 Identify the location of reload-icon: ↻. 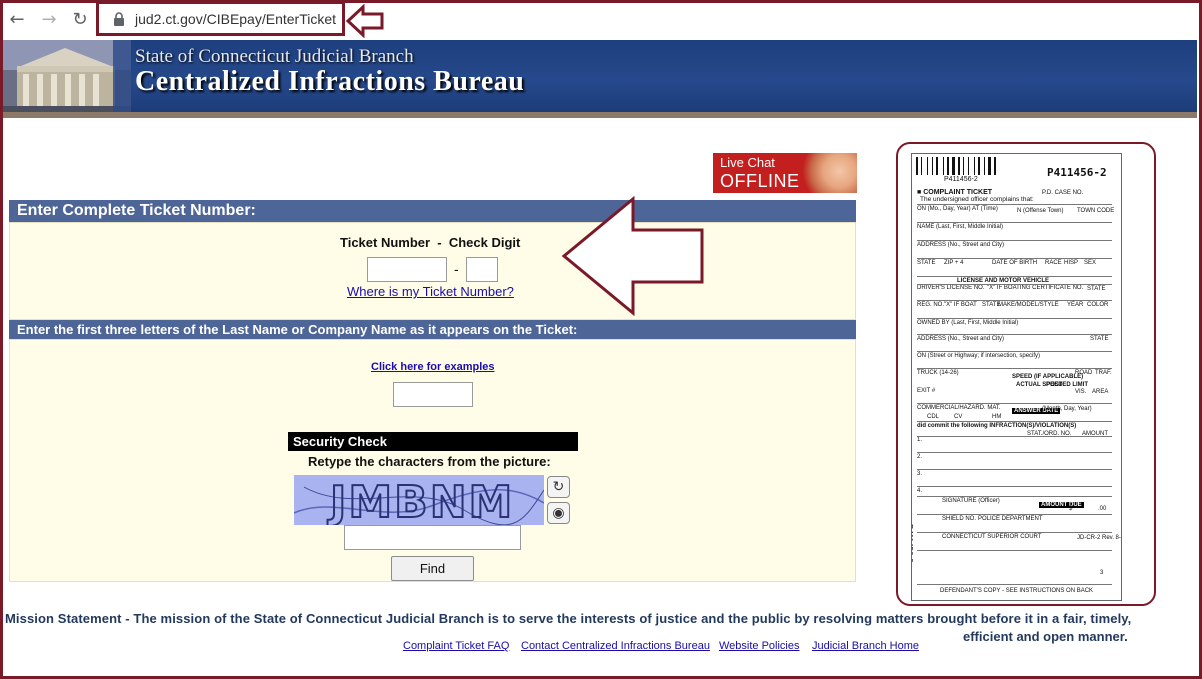
(80, 20).